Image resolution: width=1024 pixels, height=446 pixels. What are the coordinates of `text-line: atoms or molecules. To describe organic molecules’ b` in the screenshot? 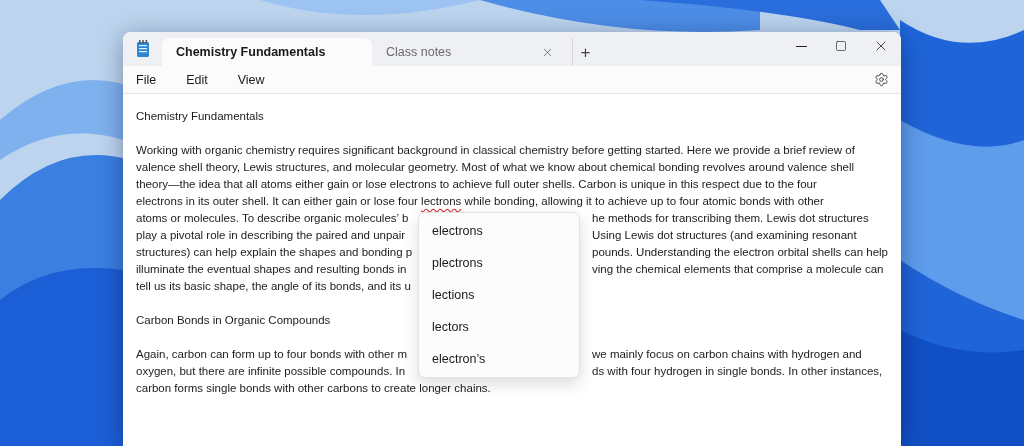 It's located at (273, 218).